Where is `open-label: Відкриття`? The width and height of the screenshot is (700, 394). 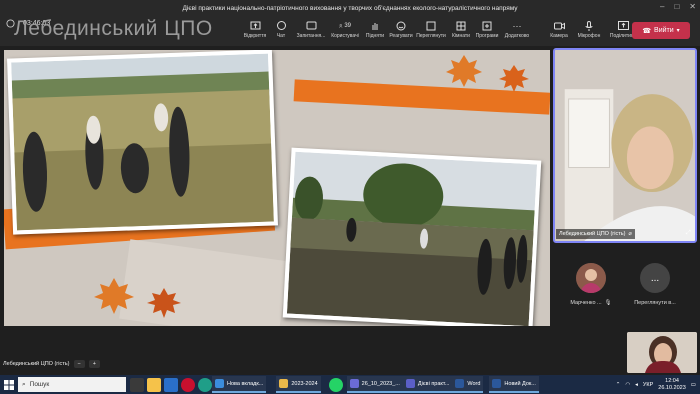 open-label: Відкриття is located at coordinates (255, 36).